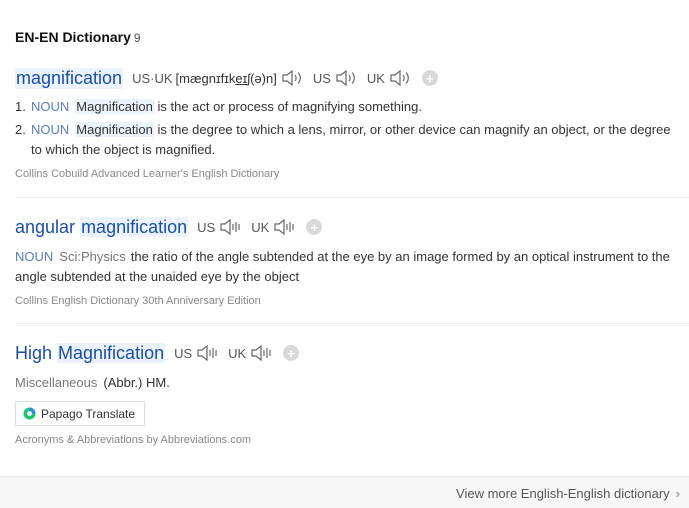 The width and height of the screenshot is (689, 508). Describe the element at coordinates (56, 382) in the screenshot. I see `category-label: Miscellaneous` at that location.